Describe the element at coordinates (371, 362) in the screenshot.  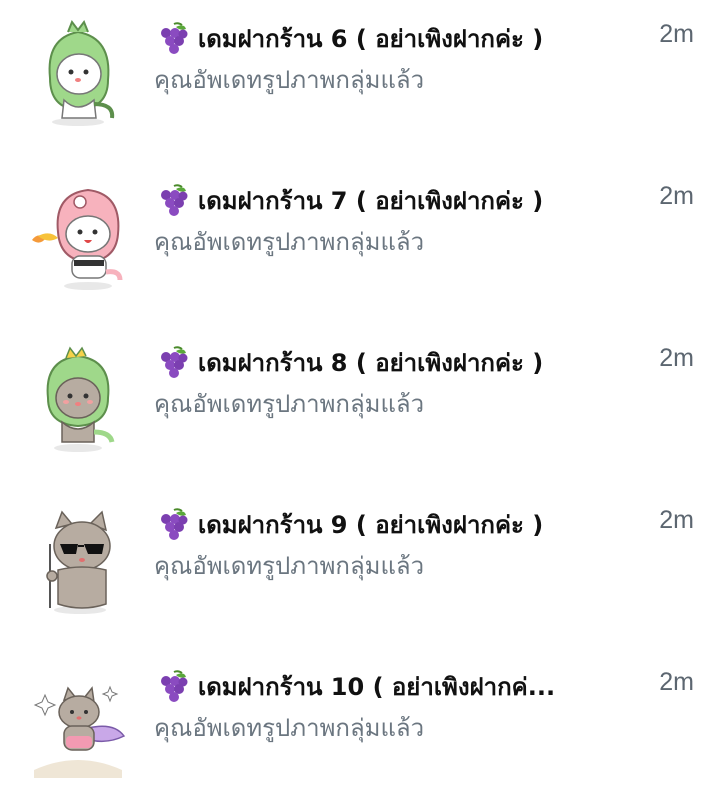
I see `chat-title: เดมฝากร้าน 8 ( อย่าเพิงฝากค่ะ )` at that location.